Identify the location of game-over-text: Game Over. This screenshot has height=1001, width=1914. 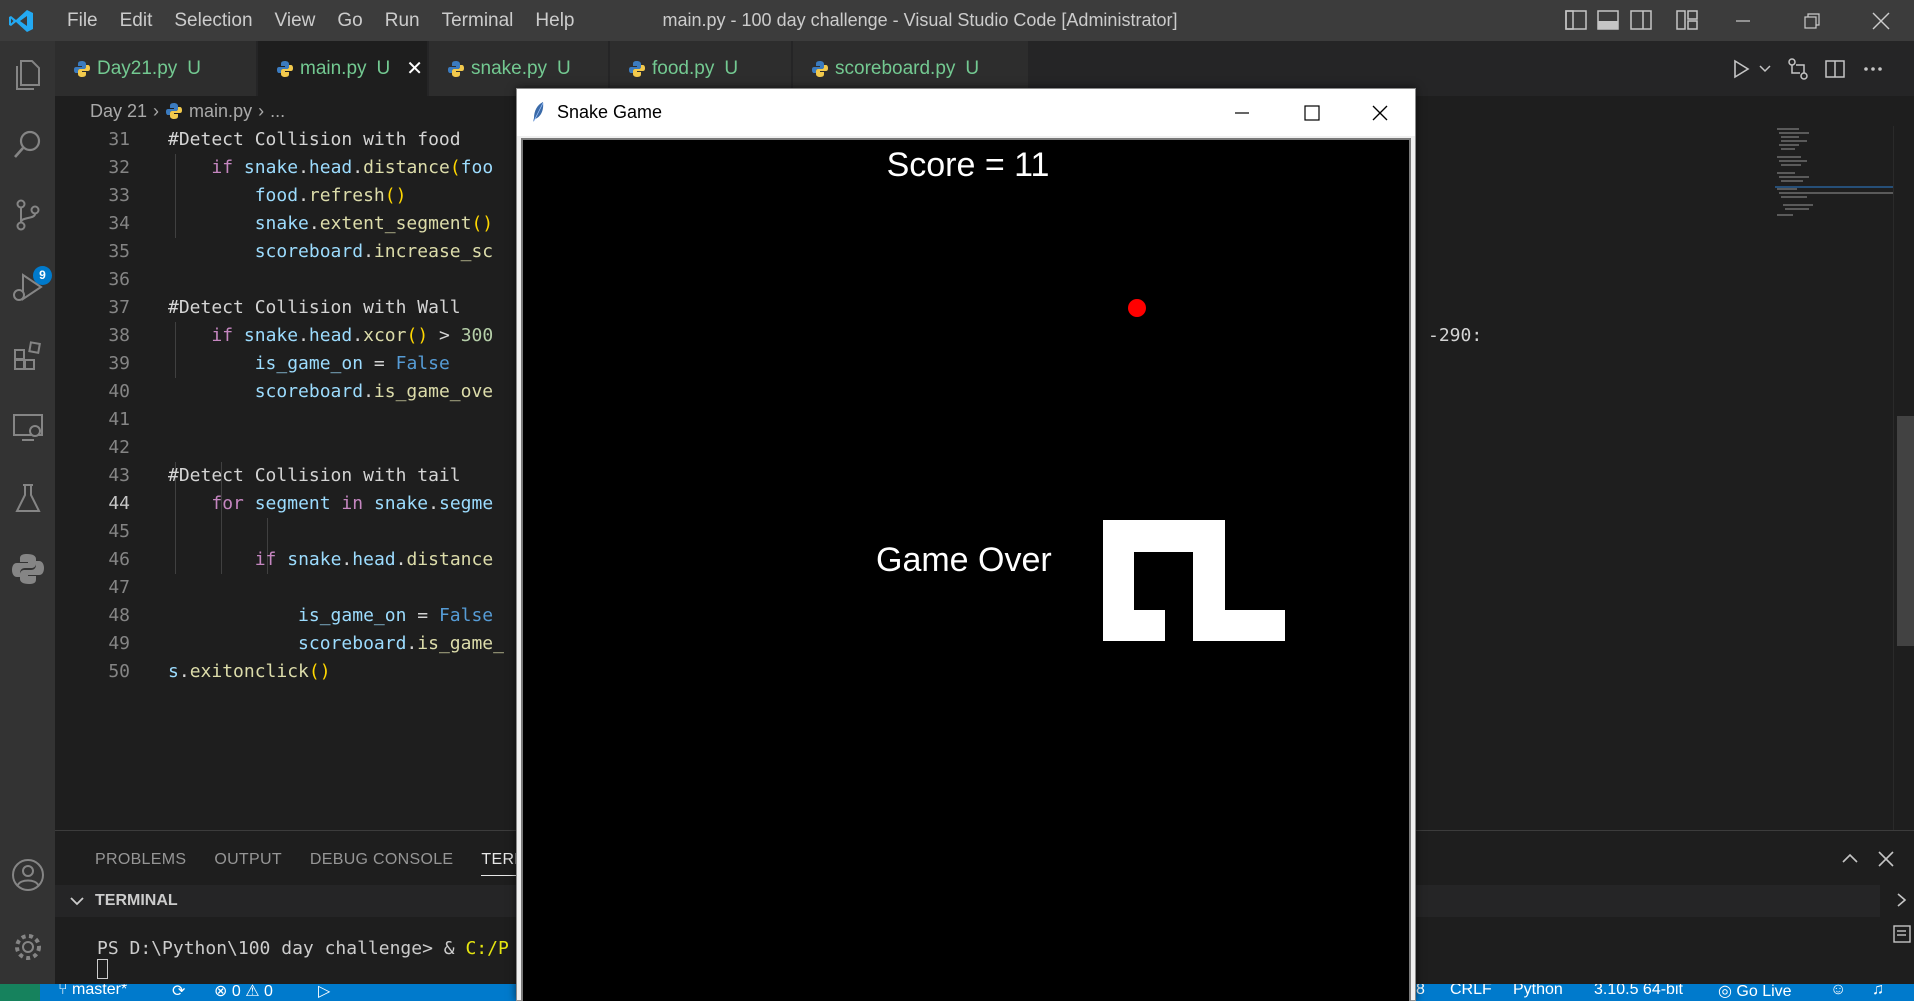
(964, 560).